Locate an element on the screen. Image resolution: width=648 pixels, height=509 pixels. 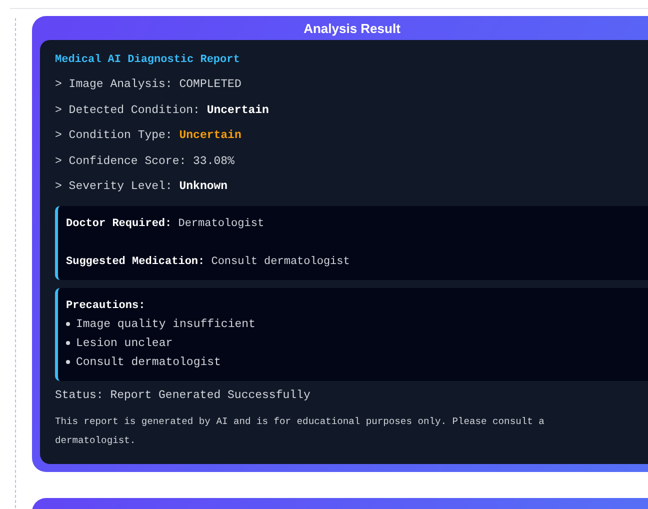
report-line: > Condition Type: Uncertain is located at coordinates (148, 136).